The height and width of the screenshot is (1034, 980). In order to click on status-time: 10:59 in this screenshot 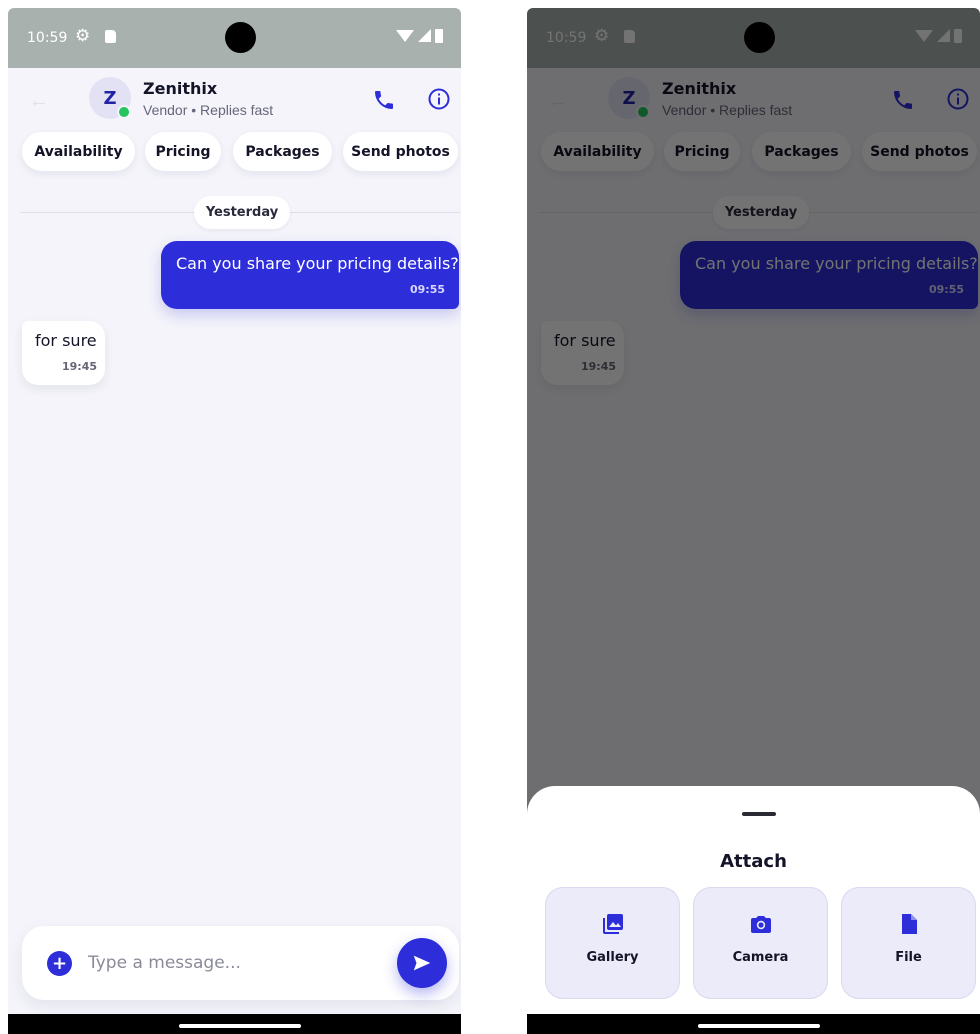, I will do `click(47, 38)`.